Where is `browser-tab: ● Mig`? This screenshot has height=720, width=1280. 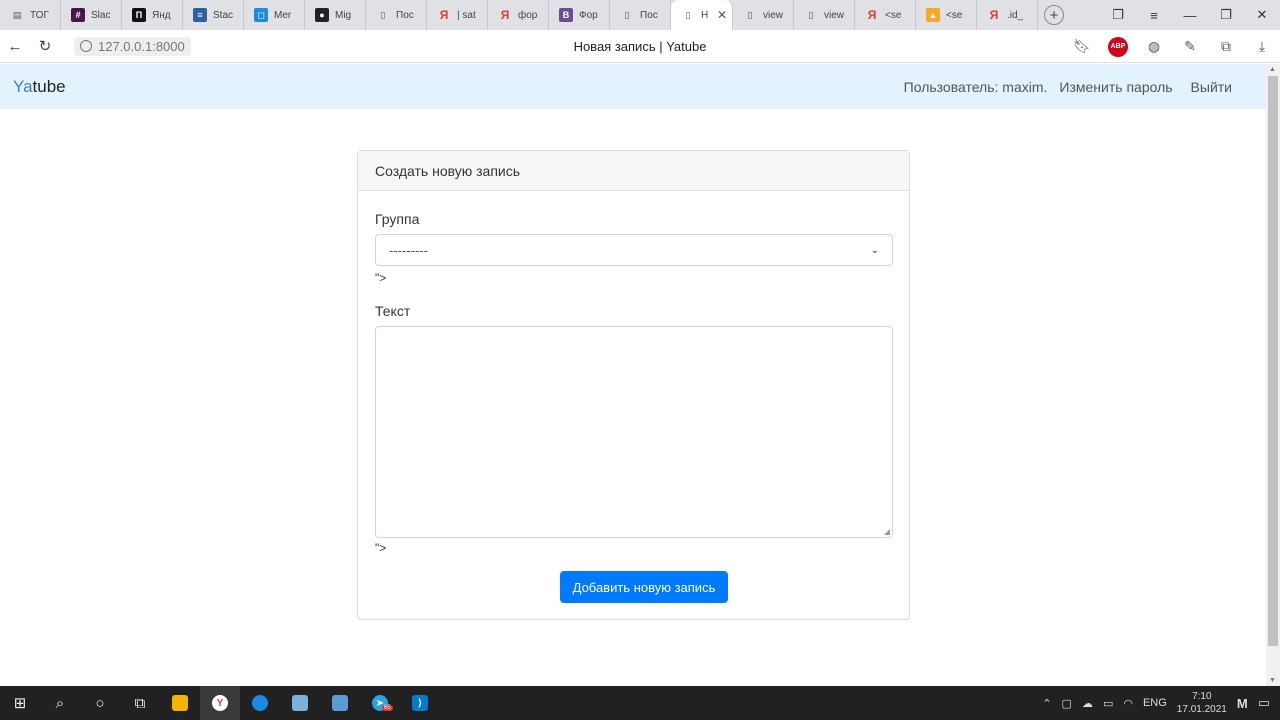 browser-tab: ● Mig is located at coordinates (335, 15).